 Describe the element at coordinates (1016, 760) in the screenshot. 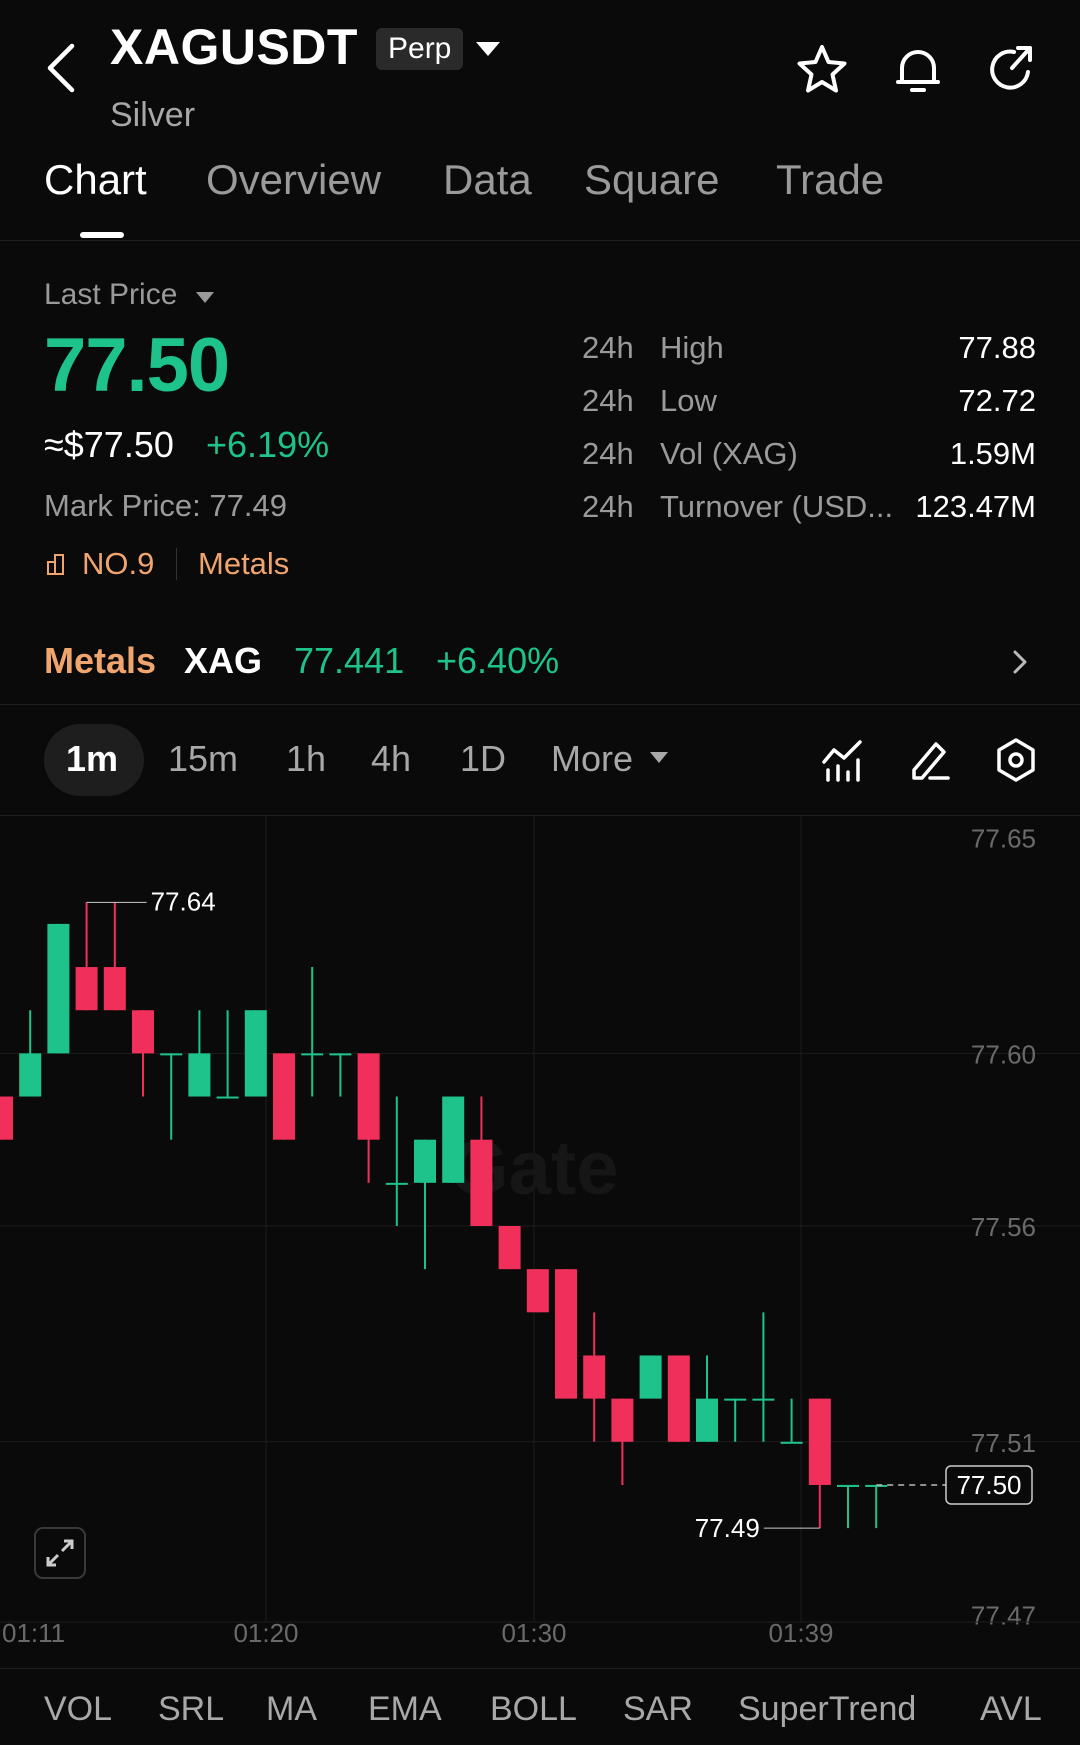

I see `settings-hexagon-icon` at that location.